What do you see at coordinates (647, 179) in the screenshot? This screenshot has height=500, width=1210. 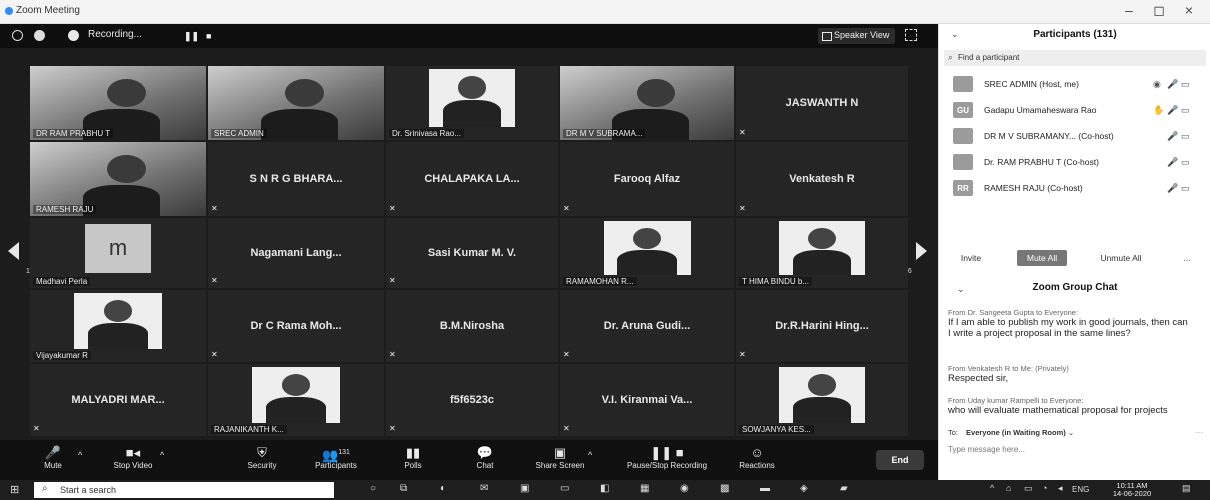 I see `participant-tile: Farooq Alfaz ✕` at bounding box center [647, 179].